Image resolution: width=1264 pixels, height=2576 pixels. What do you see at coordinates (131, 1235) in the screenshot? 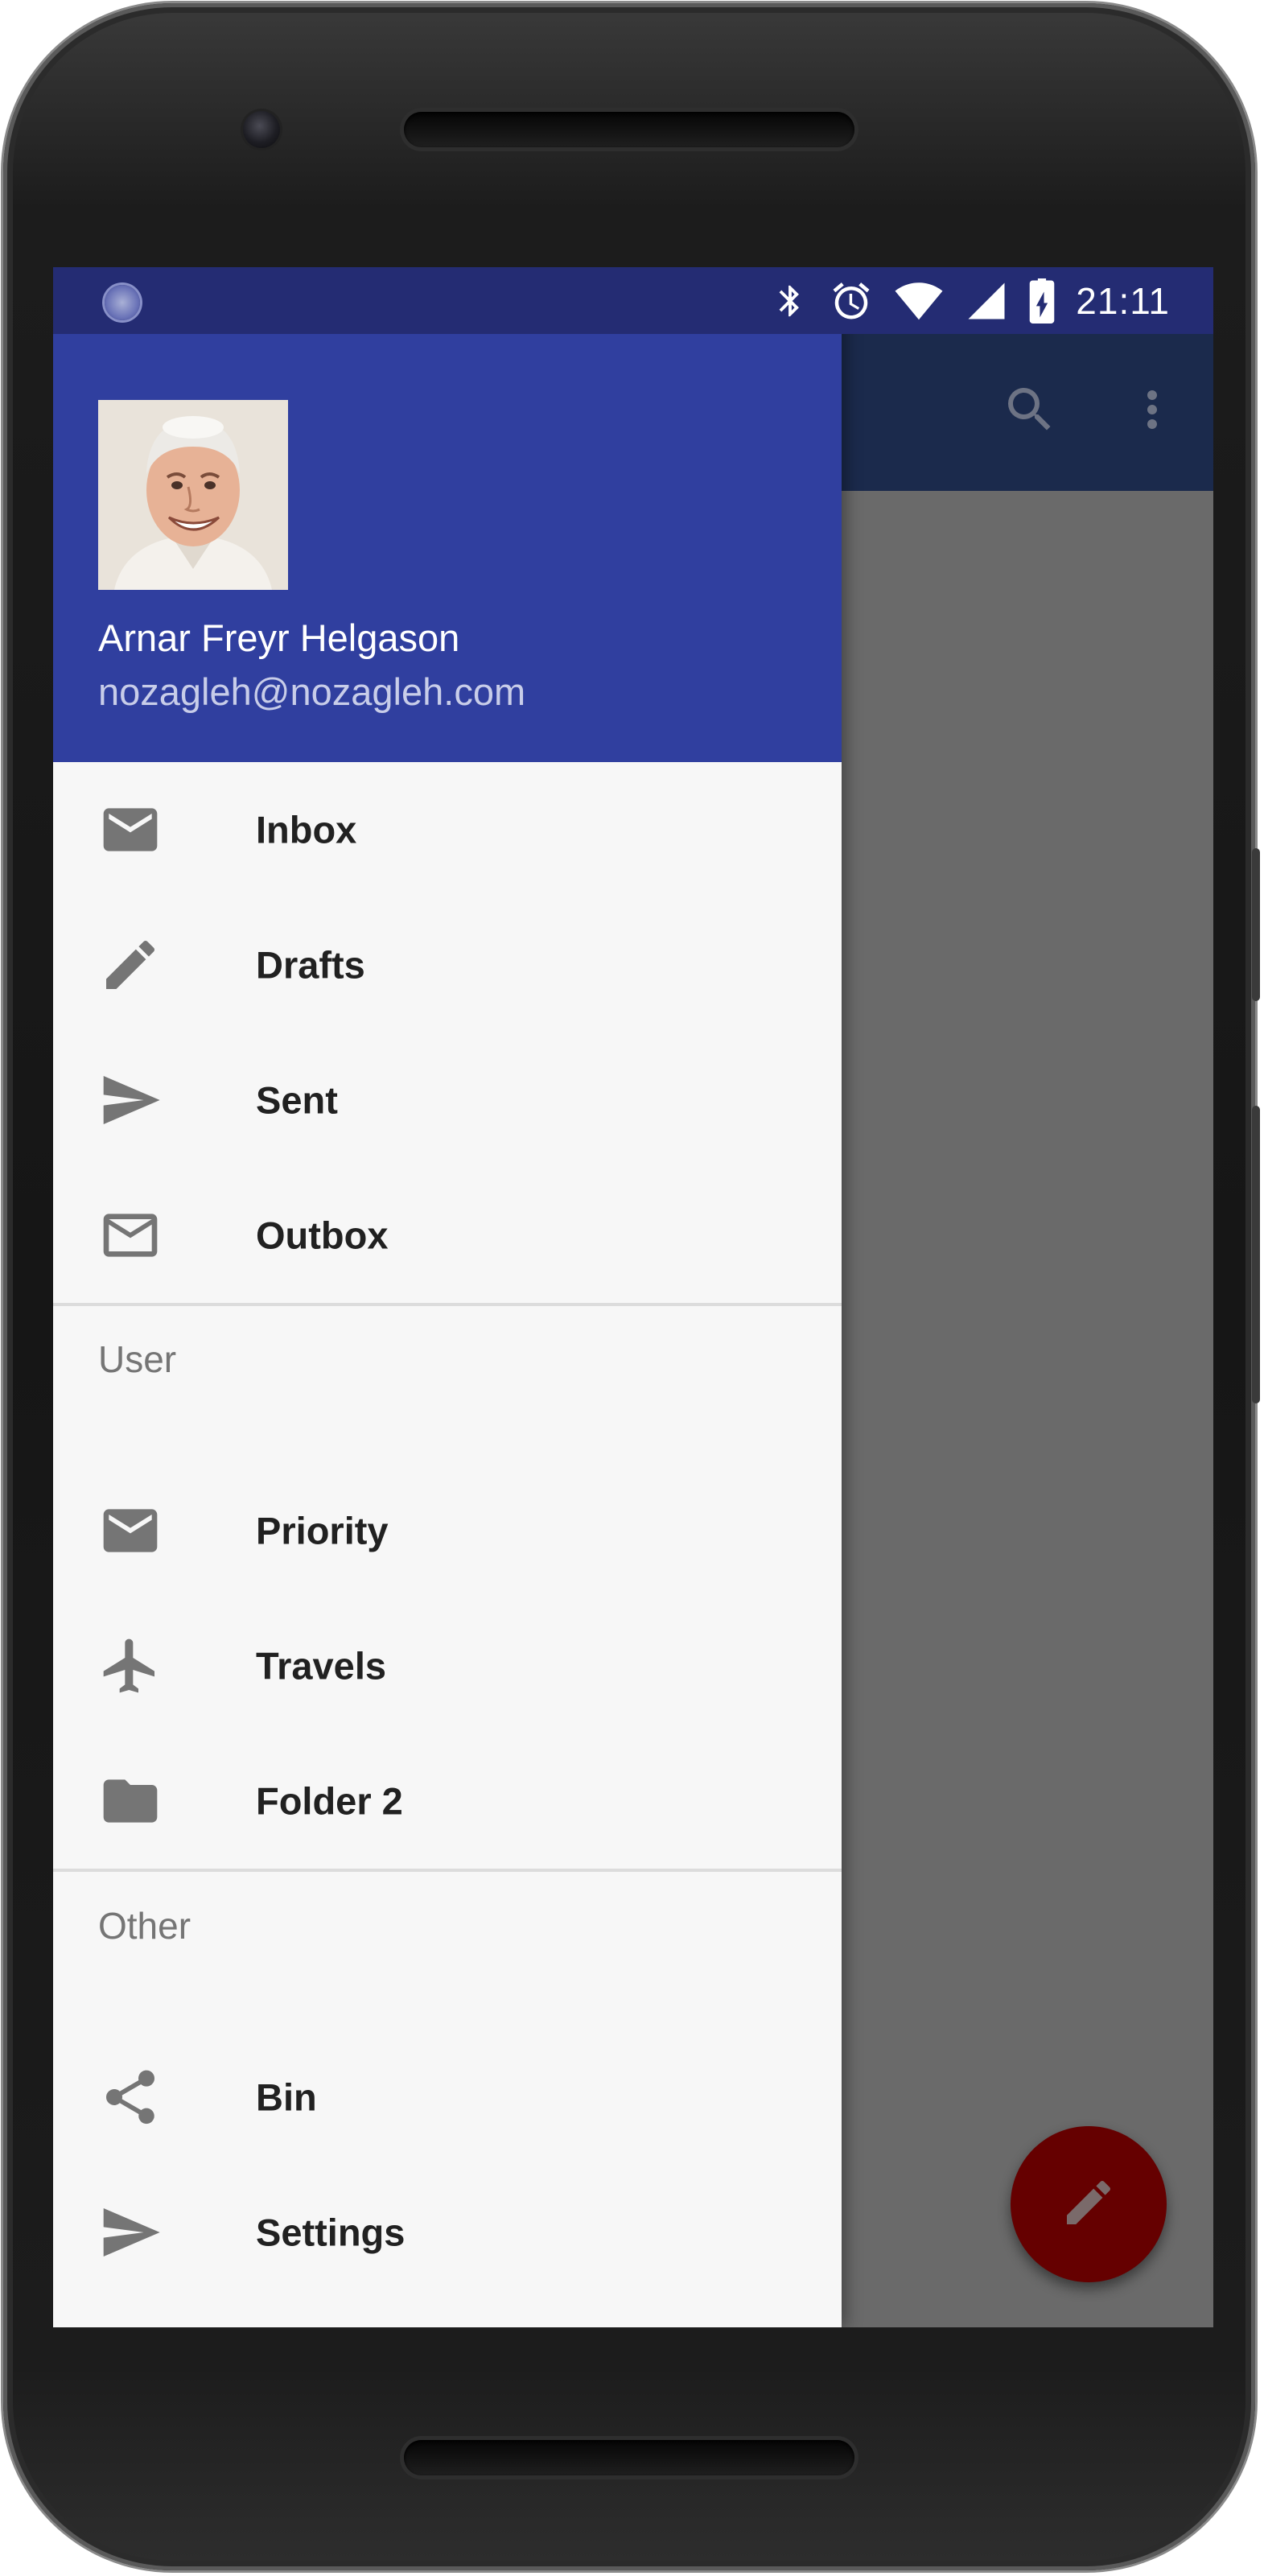
I see `mail-outline-icon` at bounding box center [131, 1235].